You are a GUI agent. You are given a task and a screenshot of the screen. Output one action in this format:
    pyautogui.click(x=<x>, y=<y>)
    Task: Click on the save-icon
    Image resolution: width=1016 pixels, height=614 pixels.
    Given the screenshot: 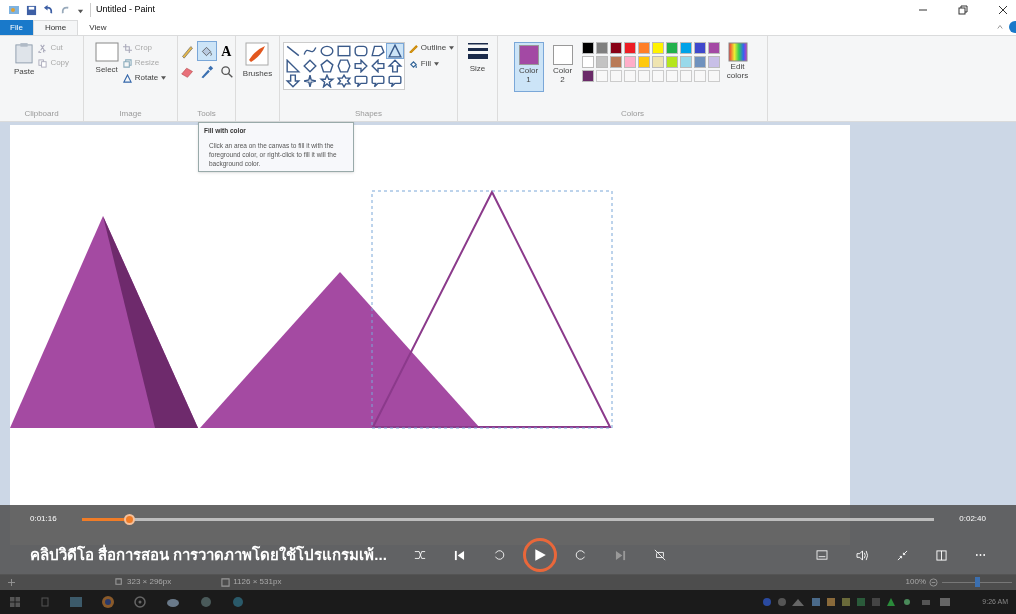 What is the action you would take?
    pyautogui.click(x=31, y=10)
    